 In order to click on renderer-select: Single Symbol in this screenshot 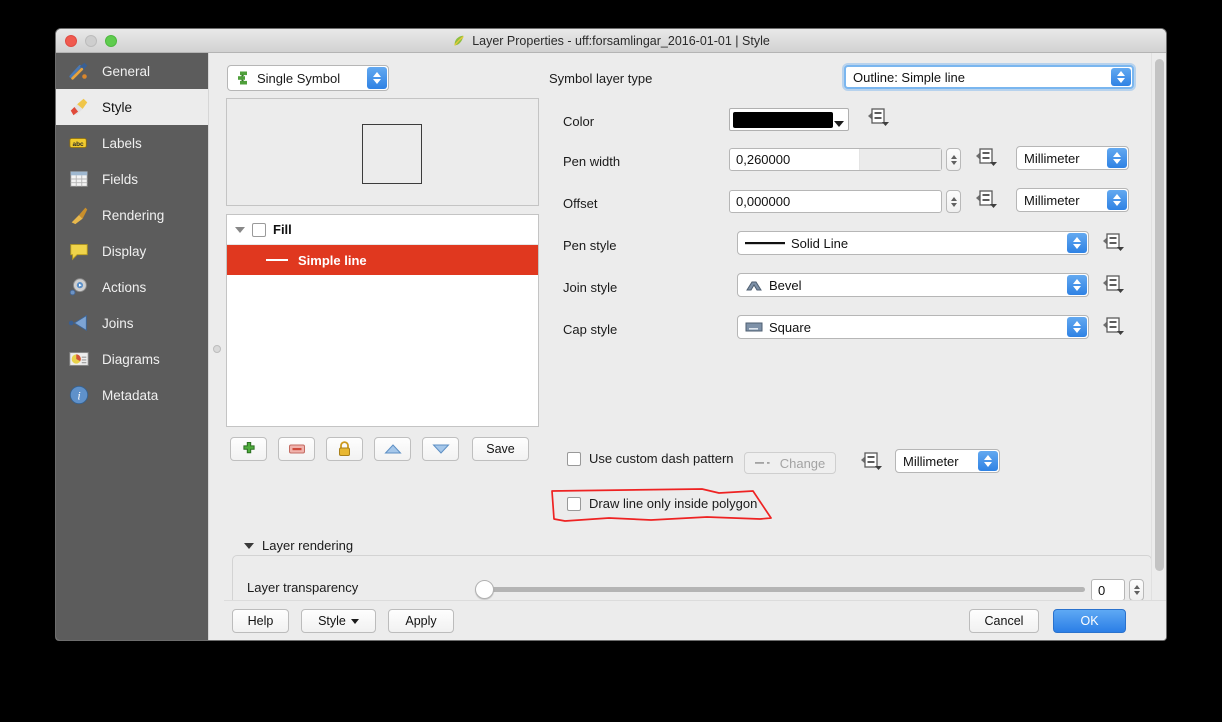, I will do `click(308, 78)`.